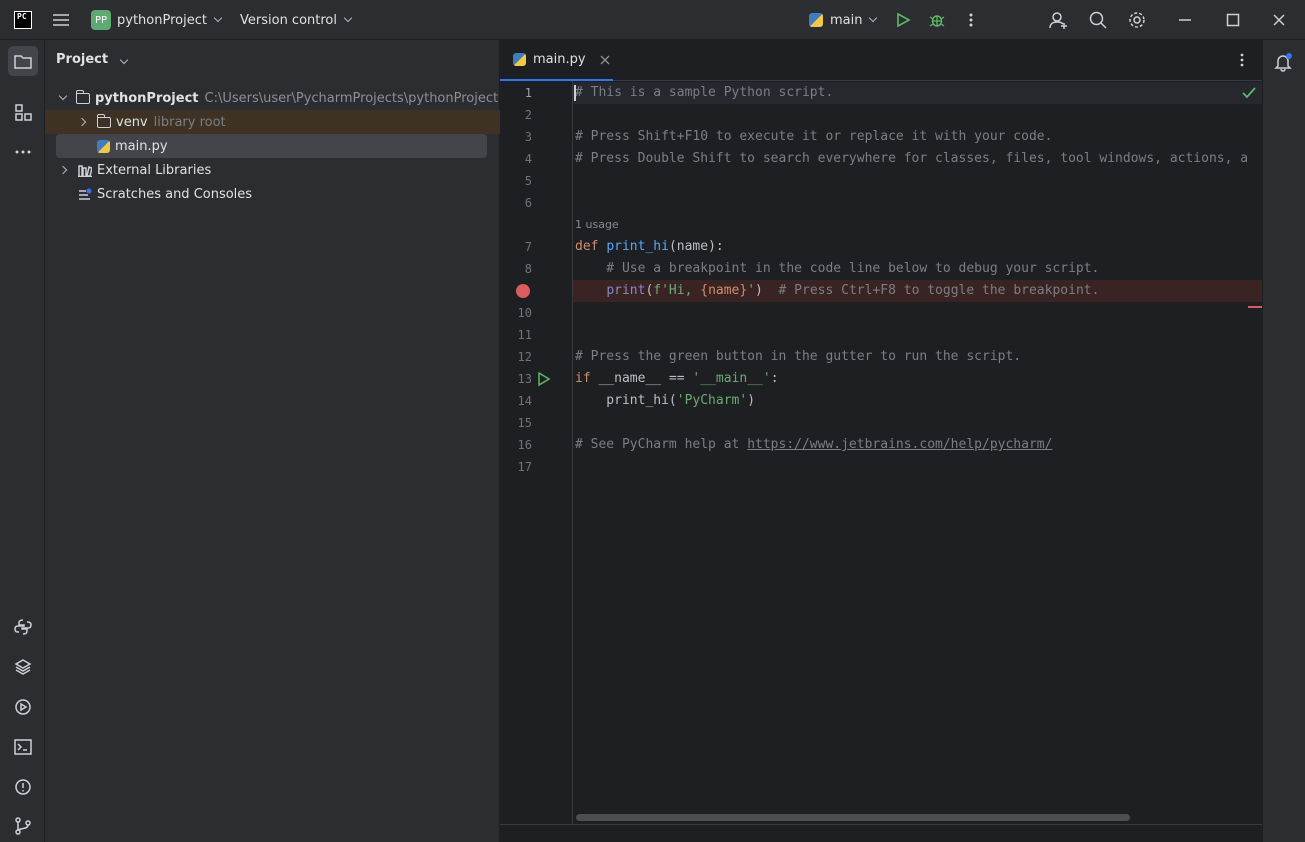 This screenshot has width=1305, height=842. What do you see at coordinates (587, 246) in the screenshot?
I see `code-keyword: def` at bounding box center [587, 246].